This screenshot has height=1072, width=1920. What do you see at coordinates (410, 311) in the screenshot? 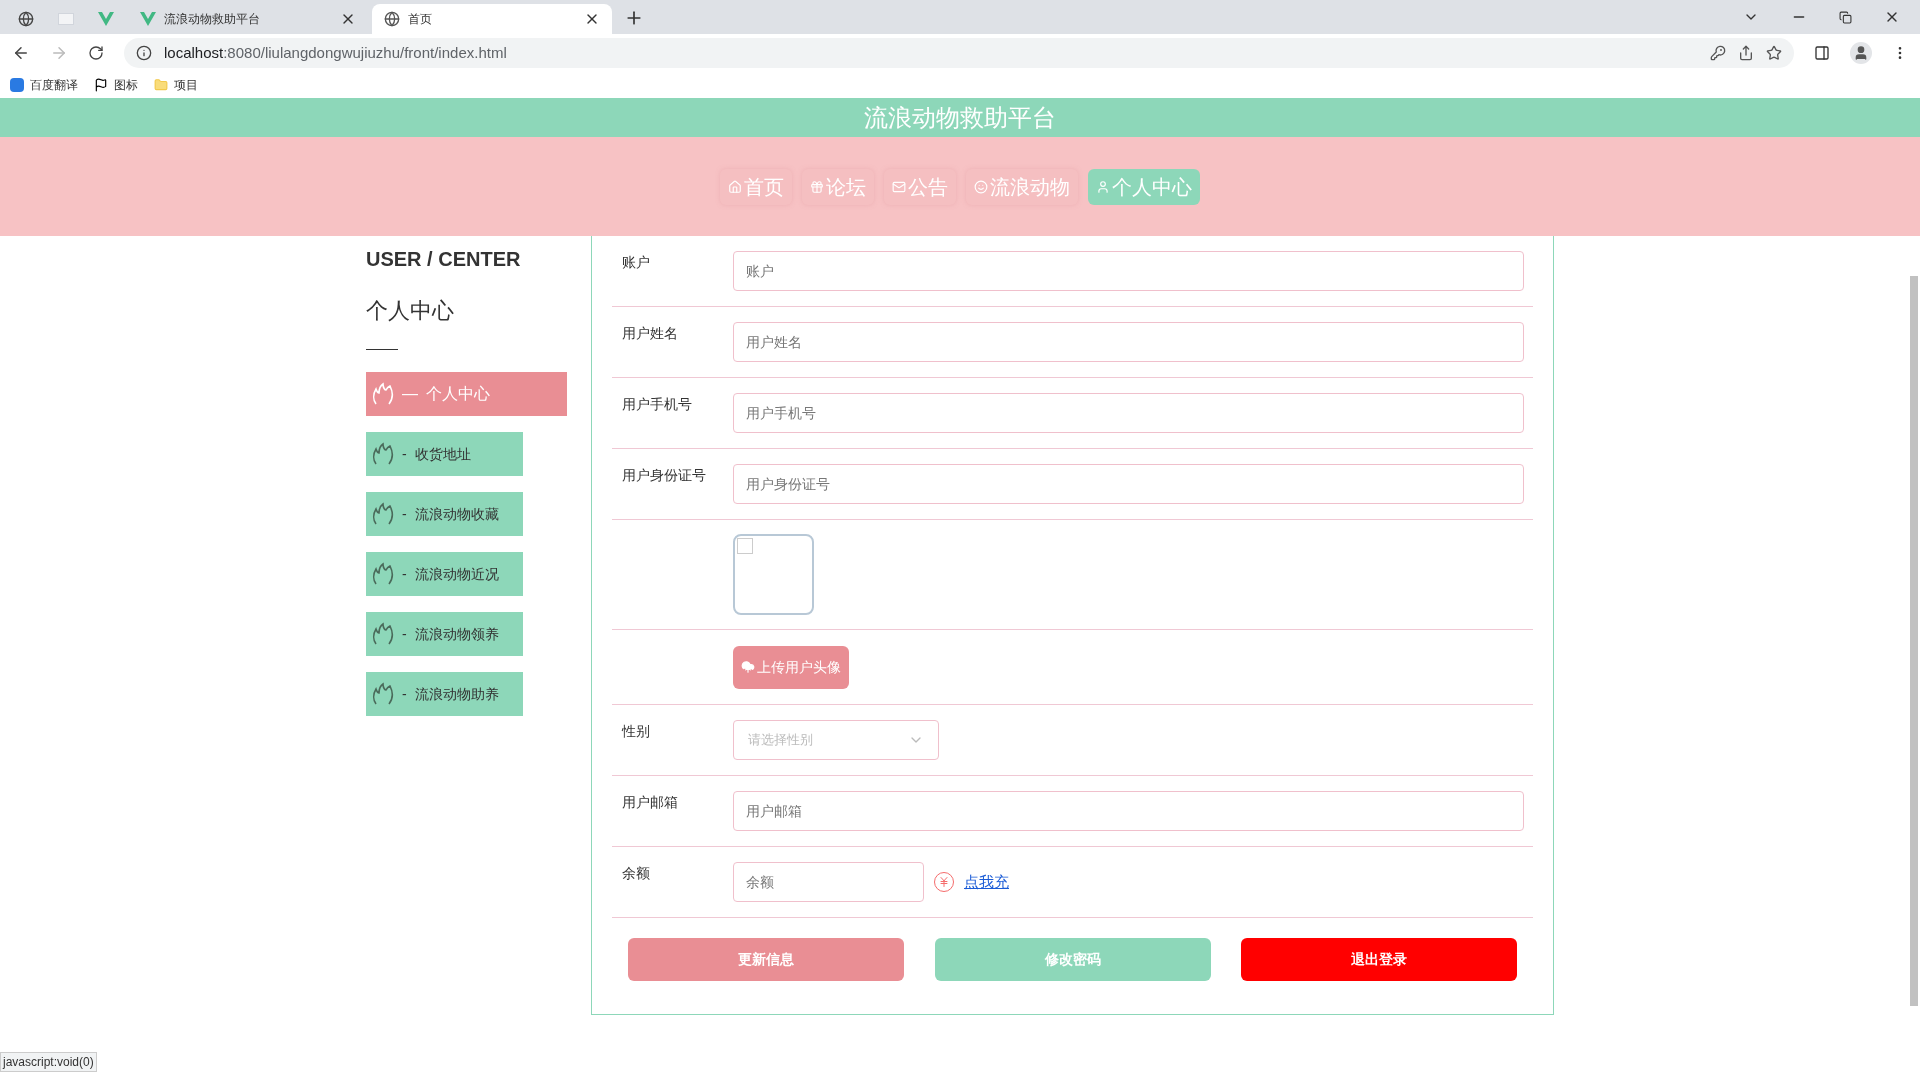
I see `sidebar-subtitle: 个人中心` at bounding box center [410, 311].